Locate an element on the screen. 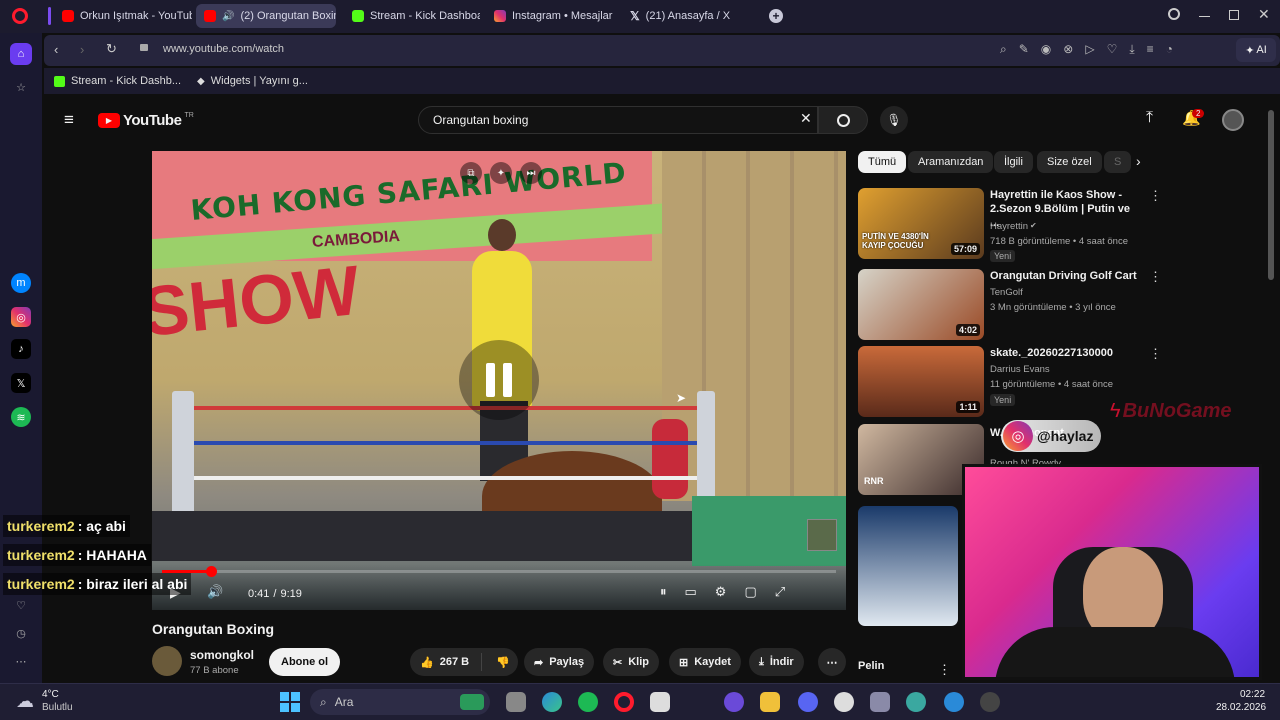 The width and height of the screenshot is (1280, 720). miniplayer-icon: ⧉ is located at coordinates (471, 173).